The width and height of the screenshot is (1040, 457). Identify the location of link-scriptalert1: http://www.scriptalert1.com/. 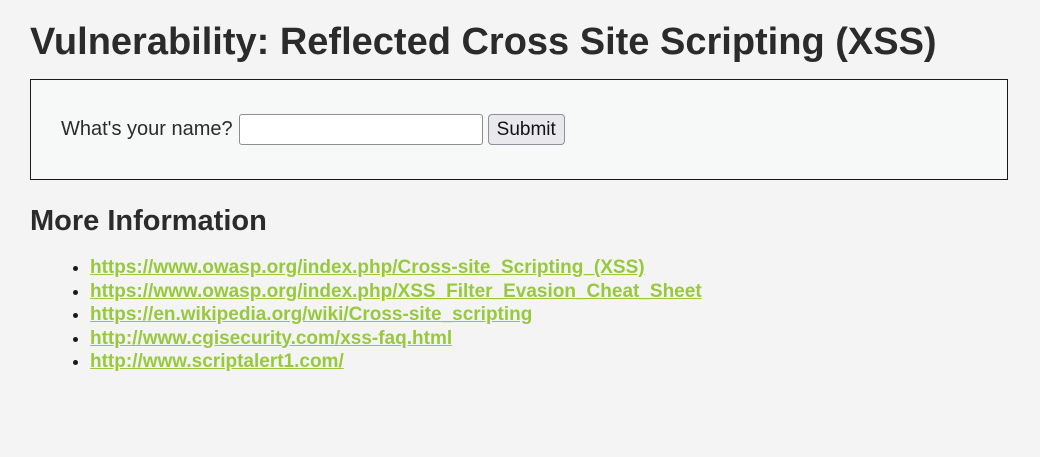
(217, 361).